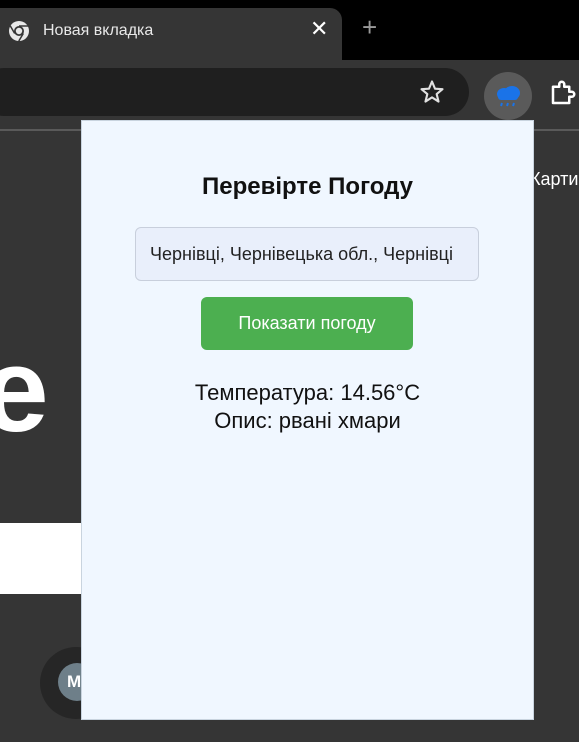  I want to click on chrome-icon, so click(19, 31).